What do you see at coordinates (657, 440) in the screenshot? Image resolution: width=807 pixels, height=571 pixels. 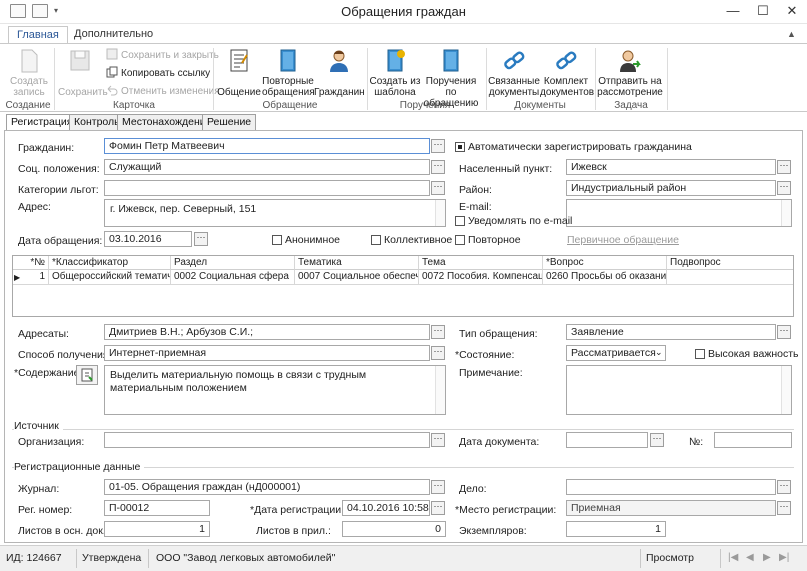 I see `doc-date-picker-button: ···` at bounding box center [657, 440].